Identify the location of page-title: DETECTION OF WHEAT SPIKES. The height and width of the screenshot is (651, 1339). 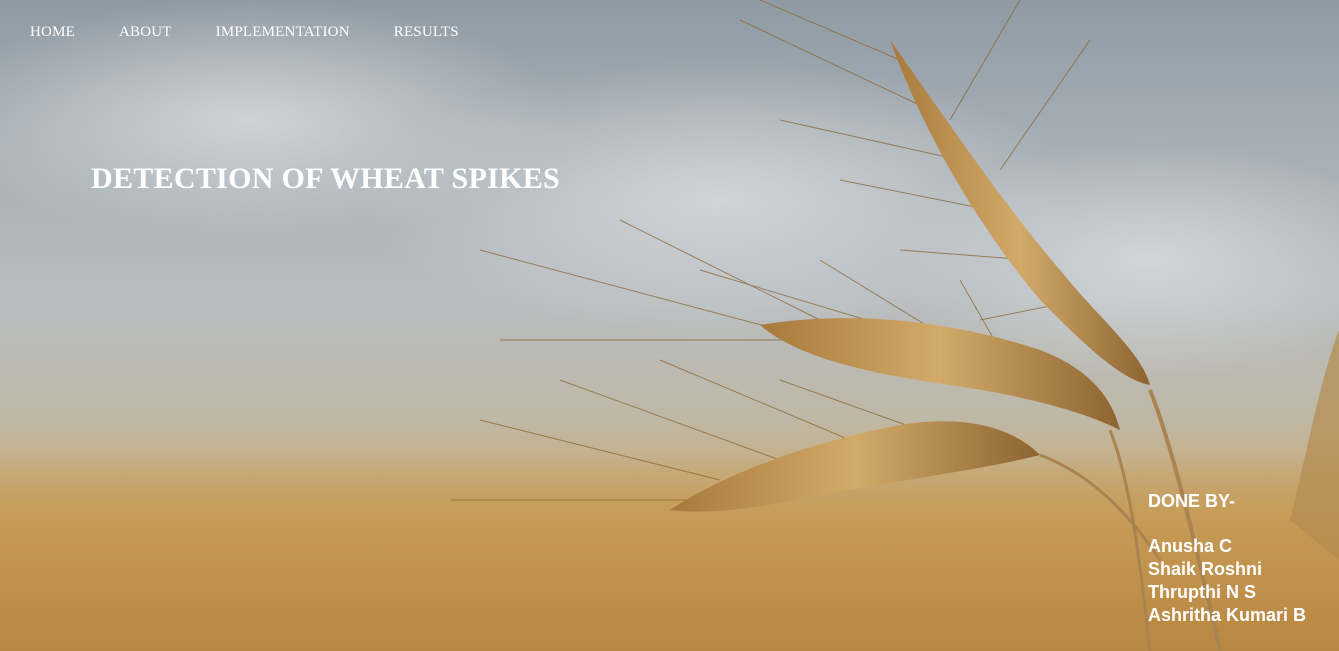
(326, 178).